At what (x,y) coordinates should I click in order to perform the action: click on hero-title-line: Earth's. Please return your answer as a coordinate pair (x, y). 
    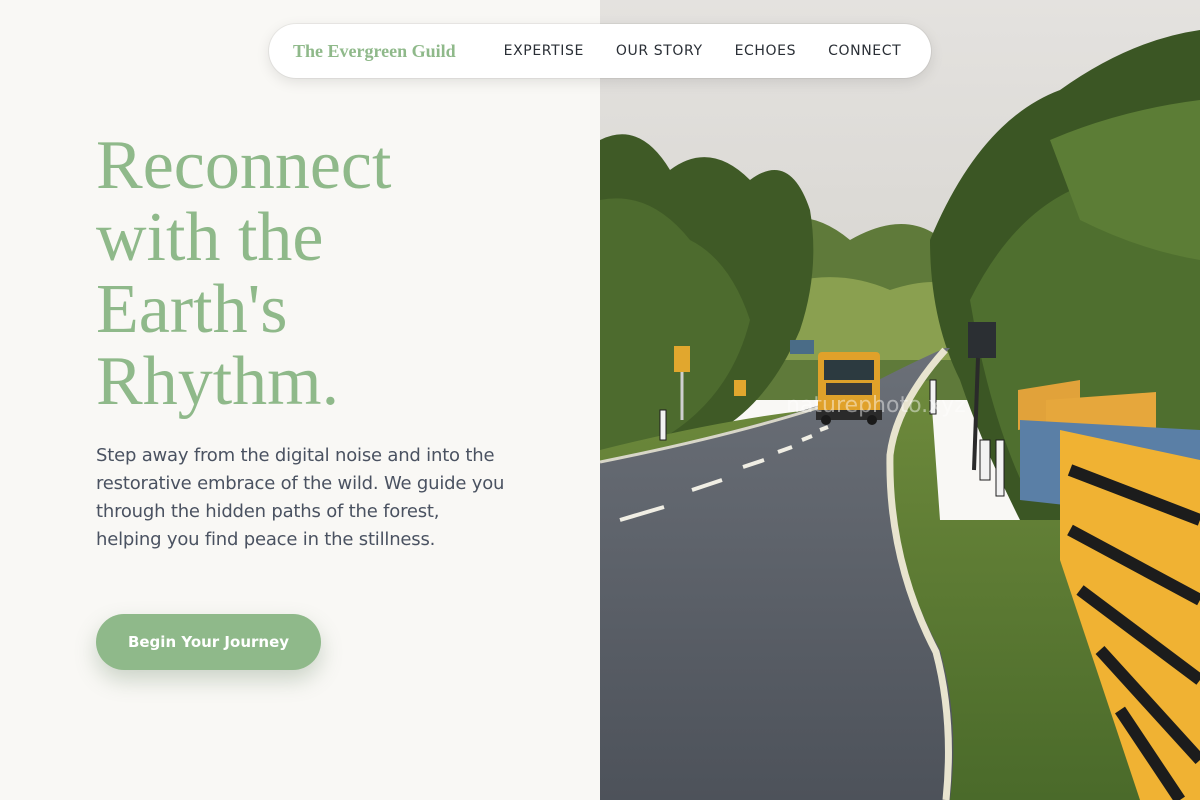
    Looking at the image, I should click on (192, 309).